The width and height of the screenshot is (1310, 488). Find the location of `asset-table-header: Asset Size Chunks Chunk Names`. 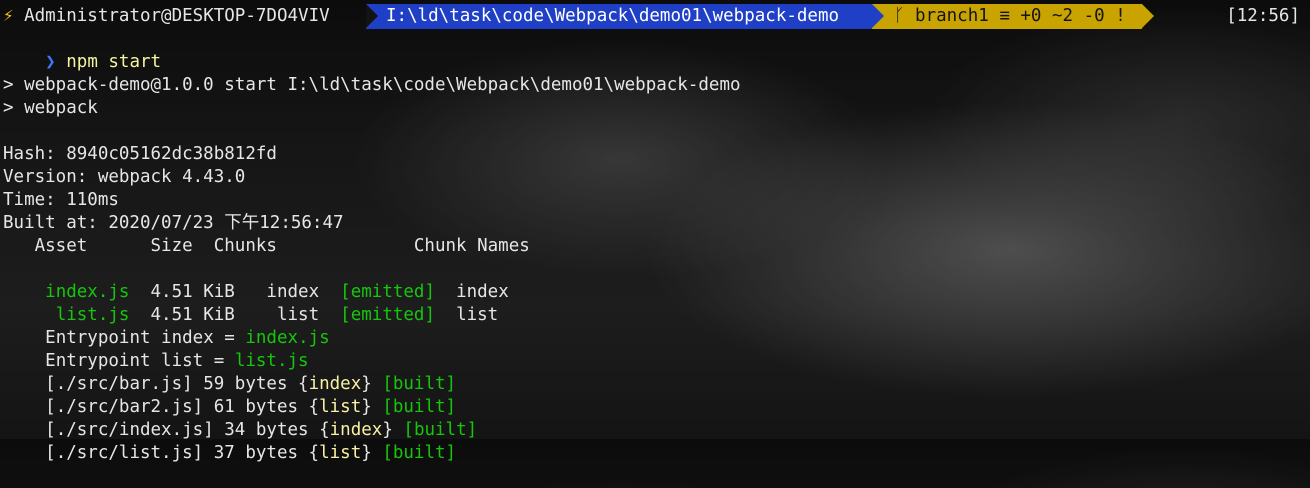

asset-table-header: Asset Size Chunks Chunk Names is located at coordinates (266, 246).